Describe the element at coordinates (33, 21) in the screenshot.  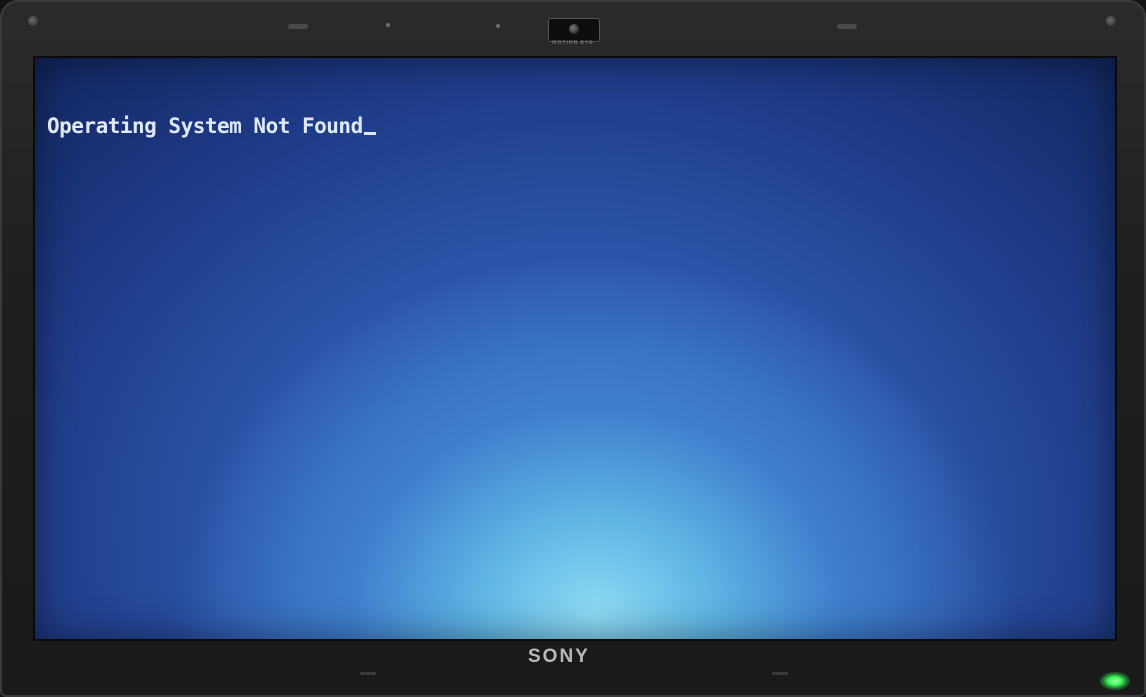
I see `bezel-screw-left` at that location.